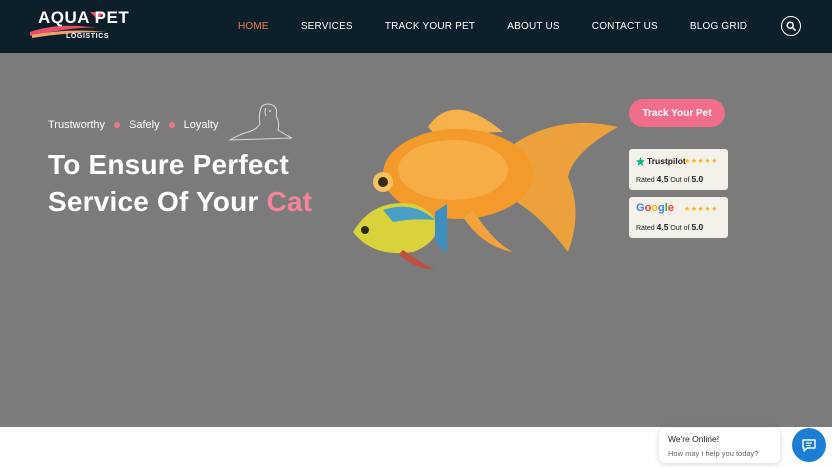 This screenshot has height=468, width=832. I want to click on google-rating-card: Google ★★★★★ Rated 4.5 Out of 5.0, so click(678, 217).